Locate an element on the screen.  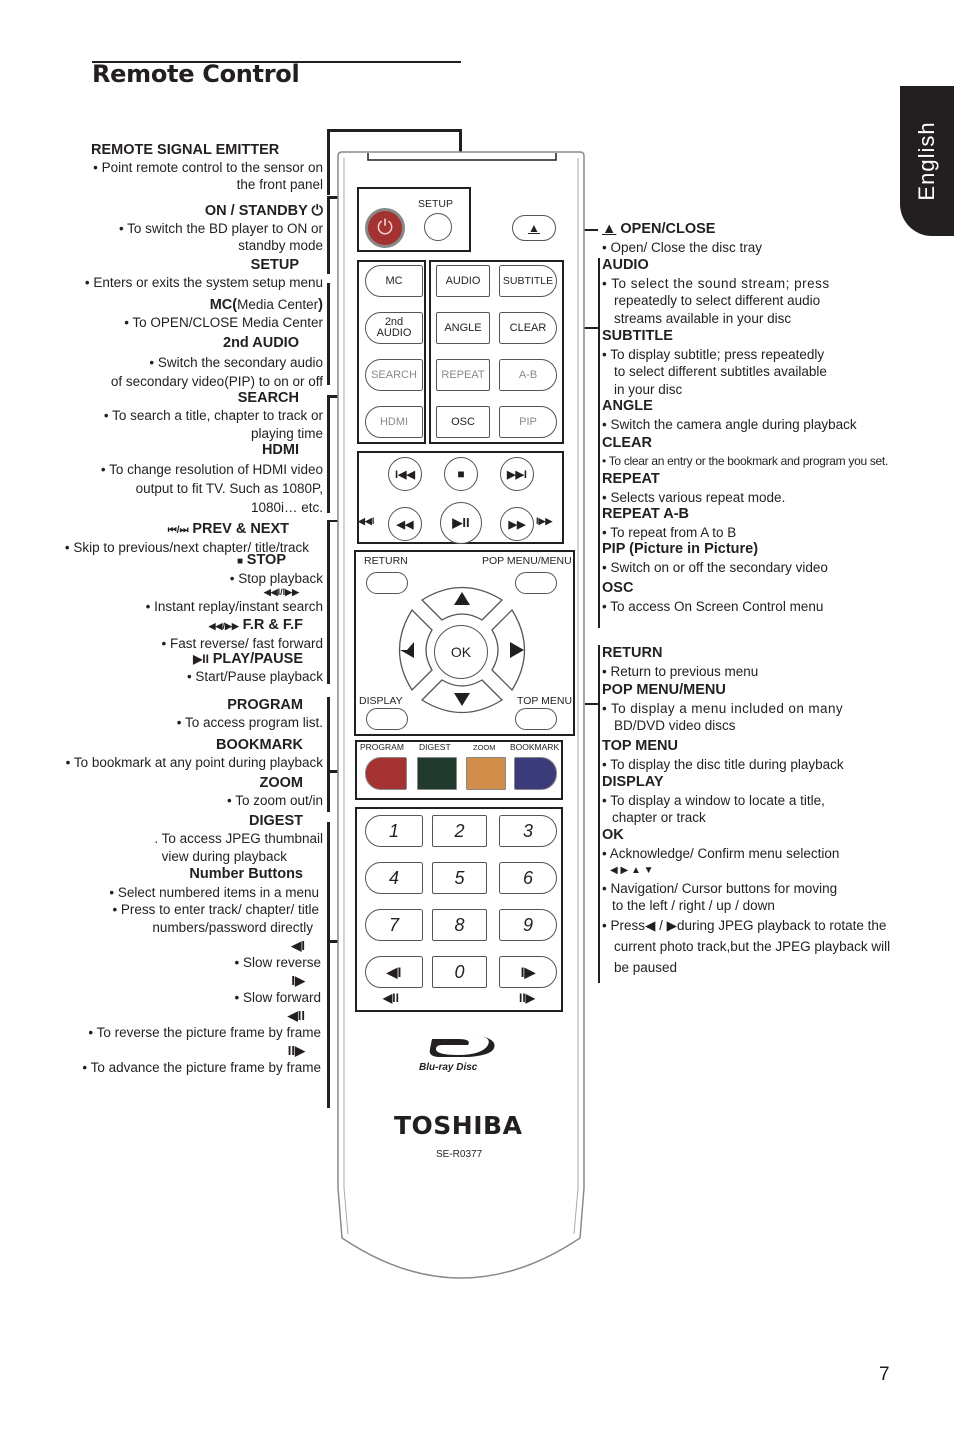
annotation-heading: PLAY/PAUSE is located at coordinates (257, 659).